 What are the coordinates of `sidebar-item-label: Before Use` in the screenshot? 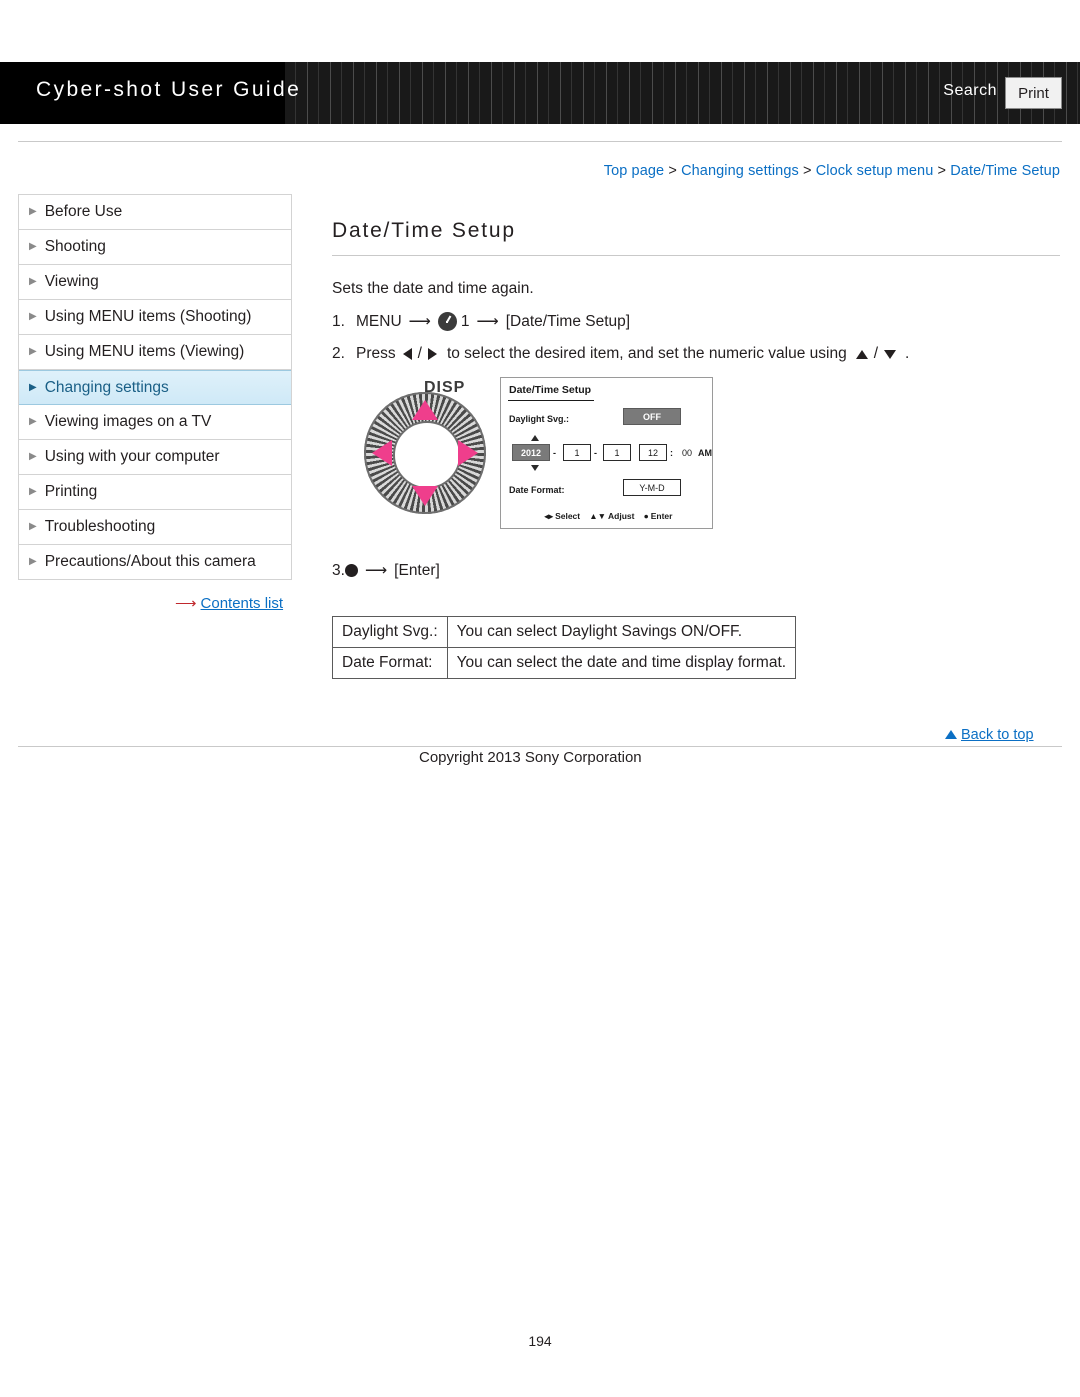 It's located at (83, 211).